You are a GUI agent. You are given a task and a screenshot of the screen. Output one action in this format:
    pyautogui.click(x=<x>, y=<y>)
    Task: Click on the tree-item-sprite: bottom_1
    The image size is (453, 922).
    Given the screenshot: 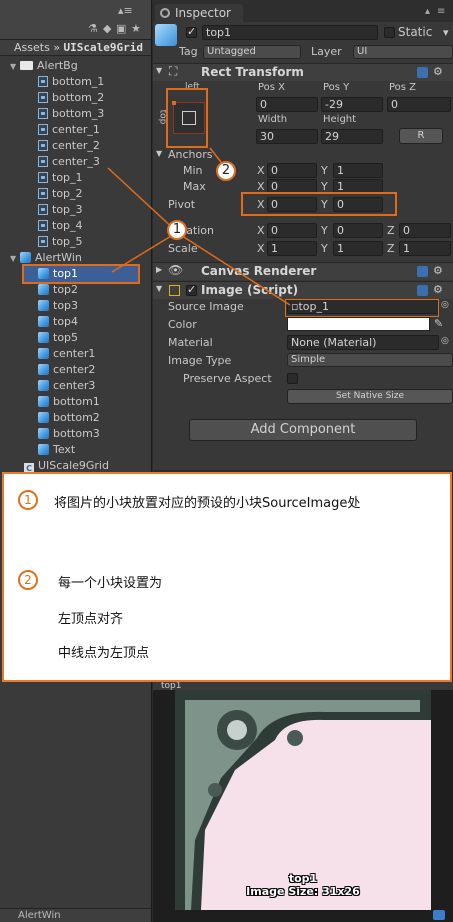 What is the action you would take?
    pyautogui.click(x=71, y=82)
    